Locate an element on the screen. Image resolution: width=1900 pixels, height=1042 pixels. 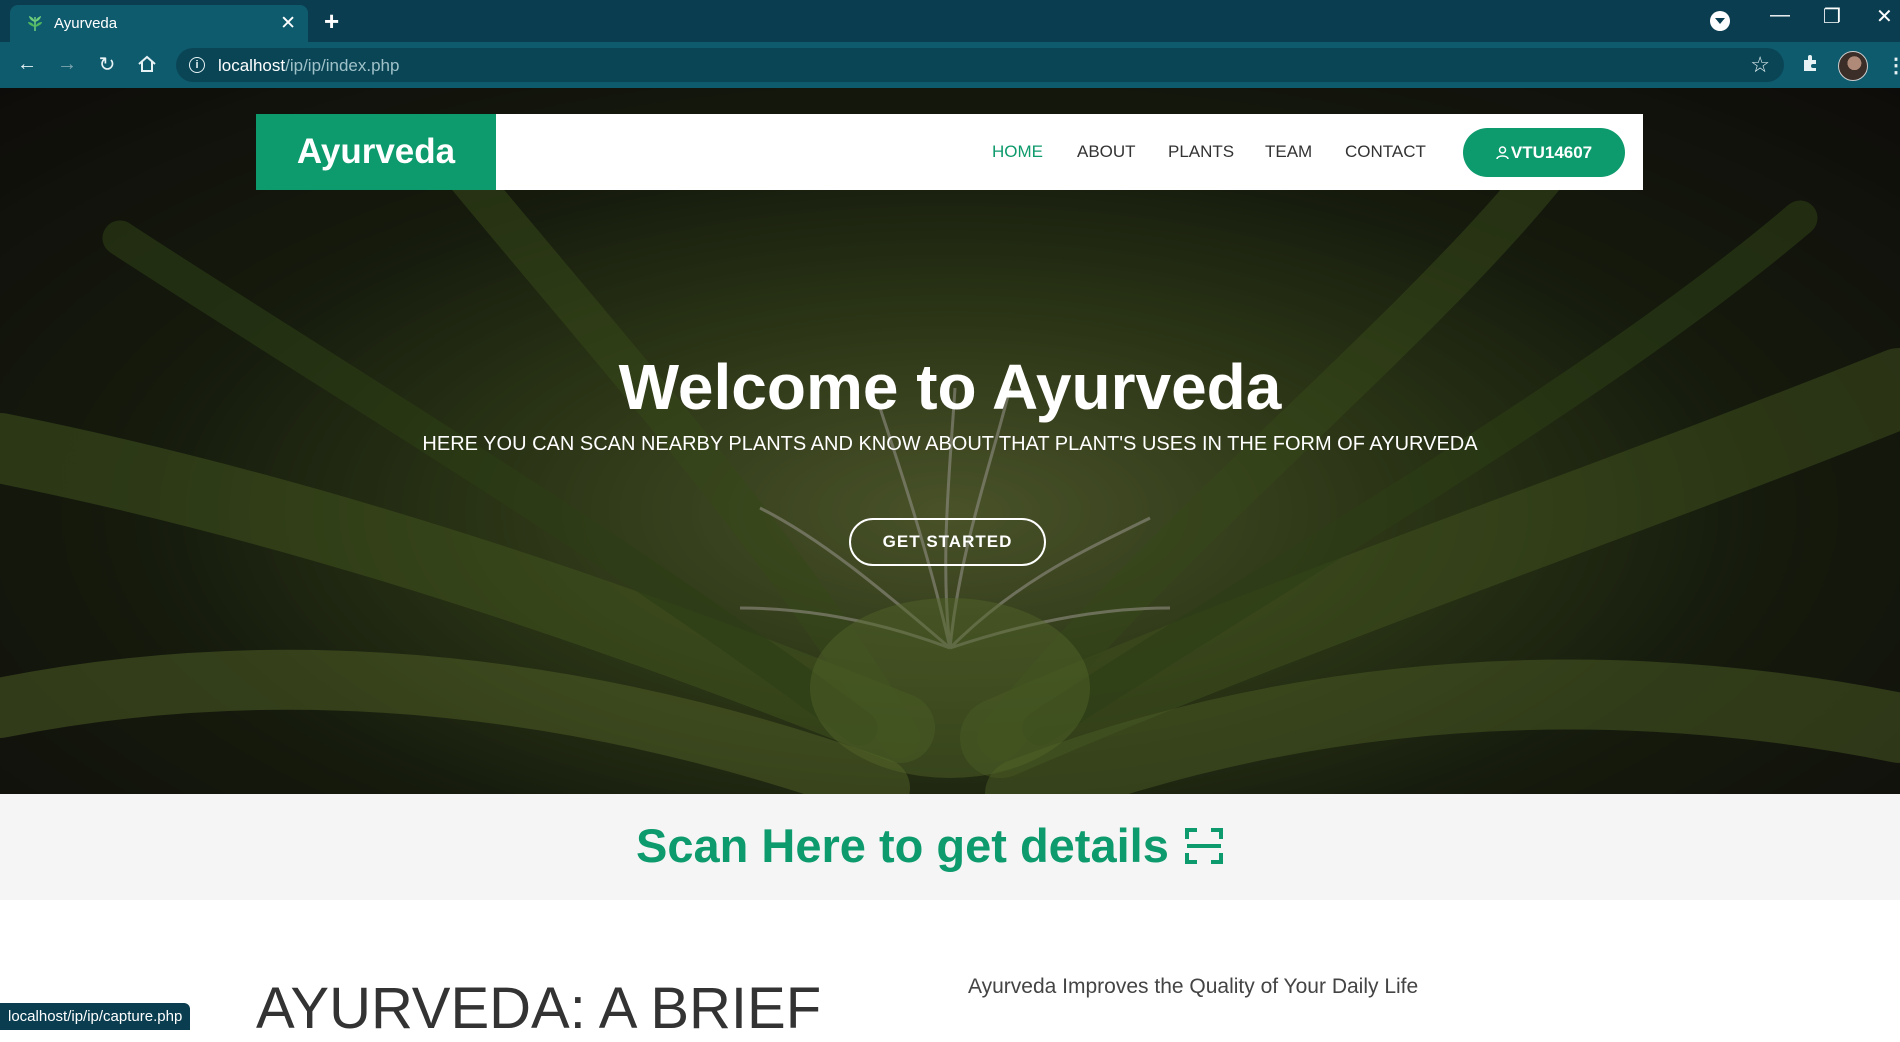
info-icon: i is located at coordinates (197, 65).